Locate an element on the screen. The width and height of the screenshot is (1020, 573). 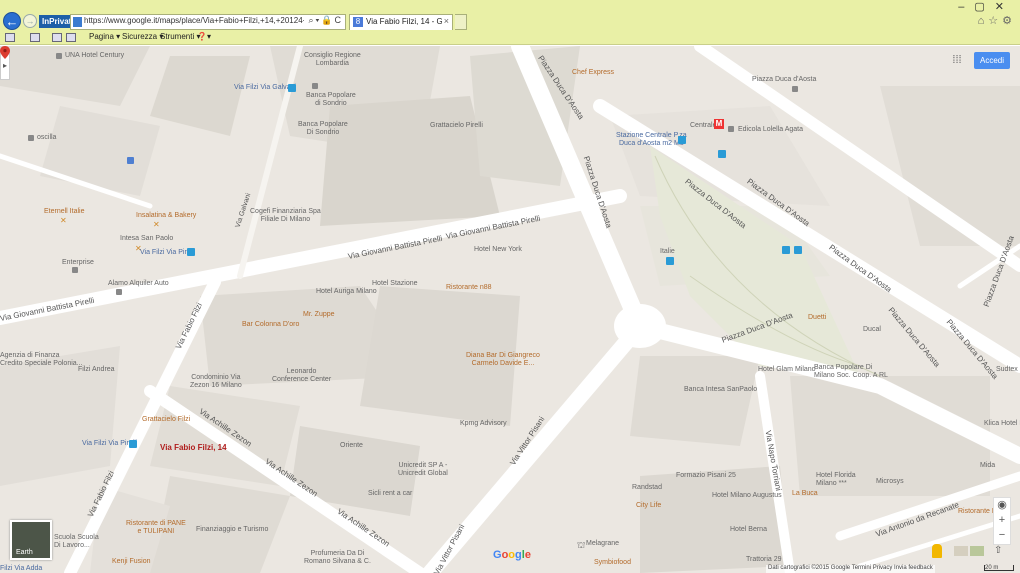
poi-label: Condominio Via Zezon 16 Milano is located at coordinates (216, 382).